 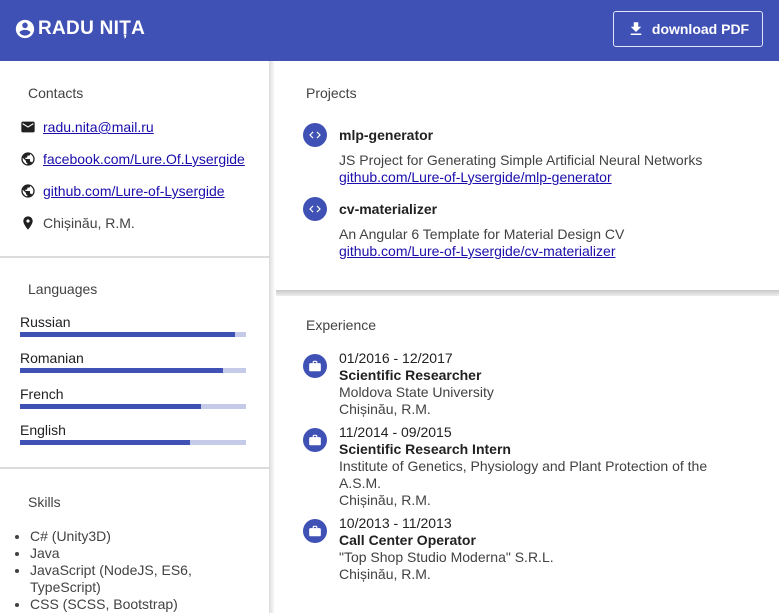 I want to click on left-column-shadow, so click(x=272, y=337).